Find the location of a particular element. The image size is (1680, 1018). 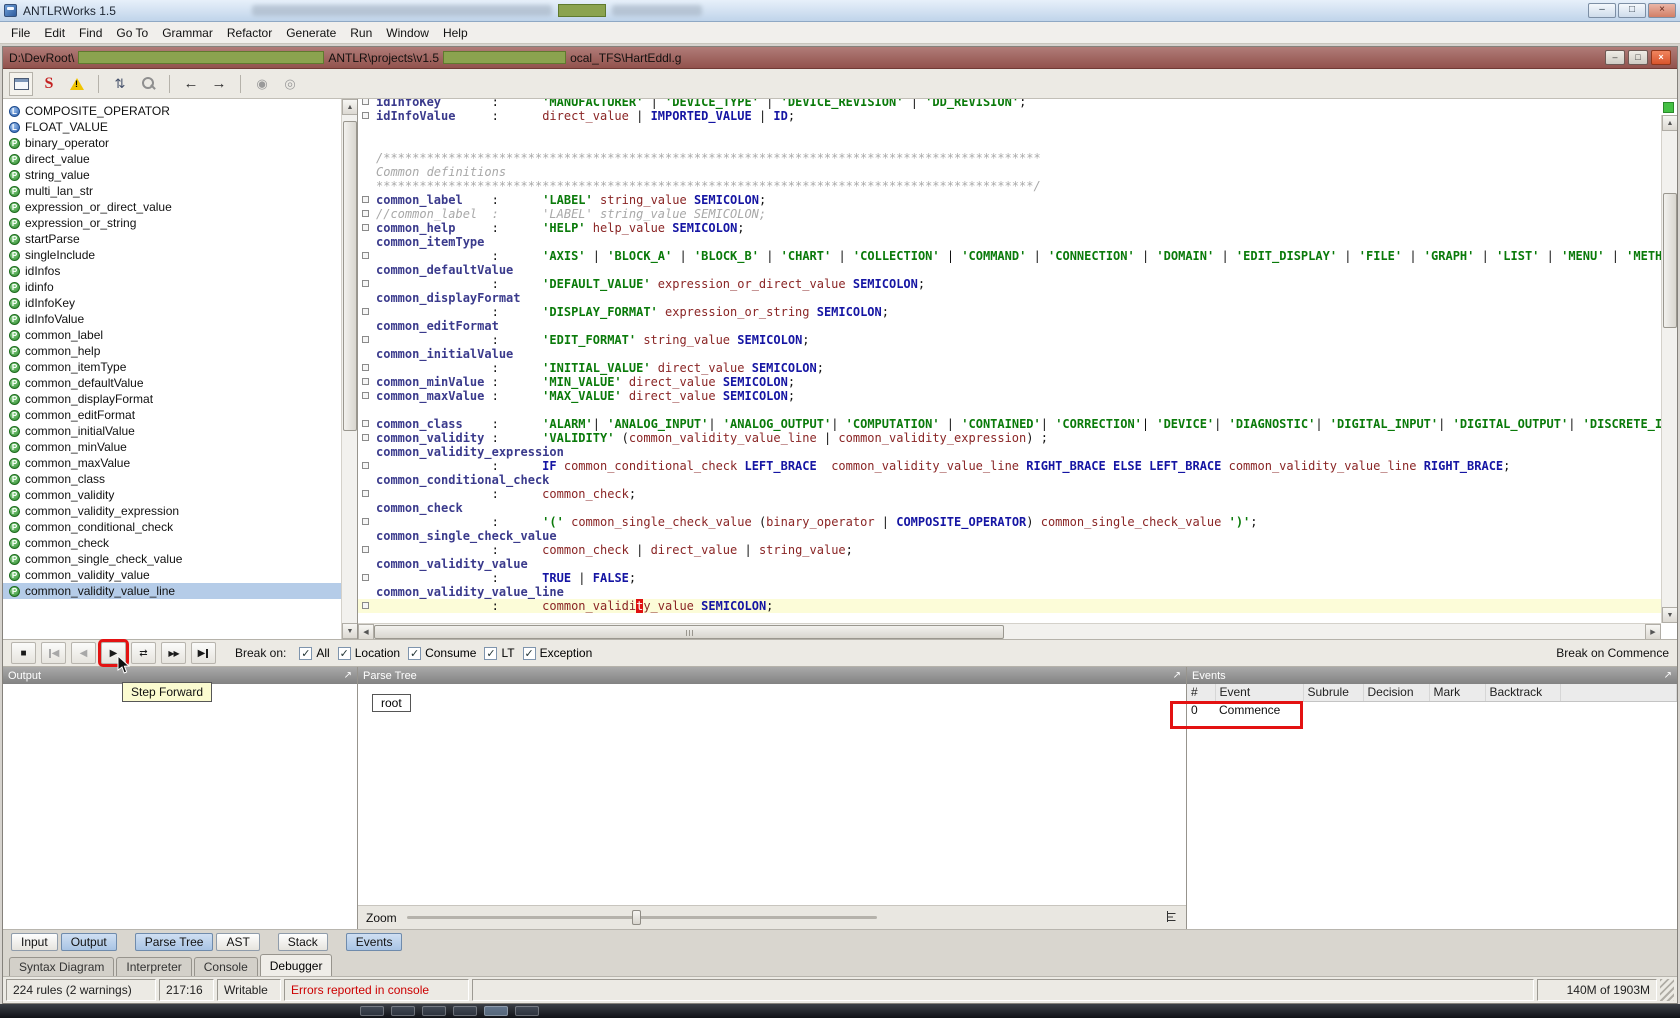

events-column-subrule: Subrule is located at coordinates (1333, 693).